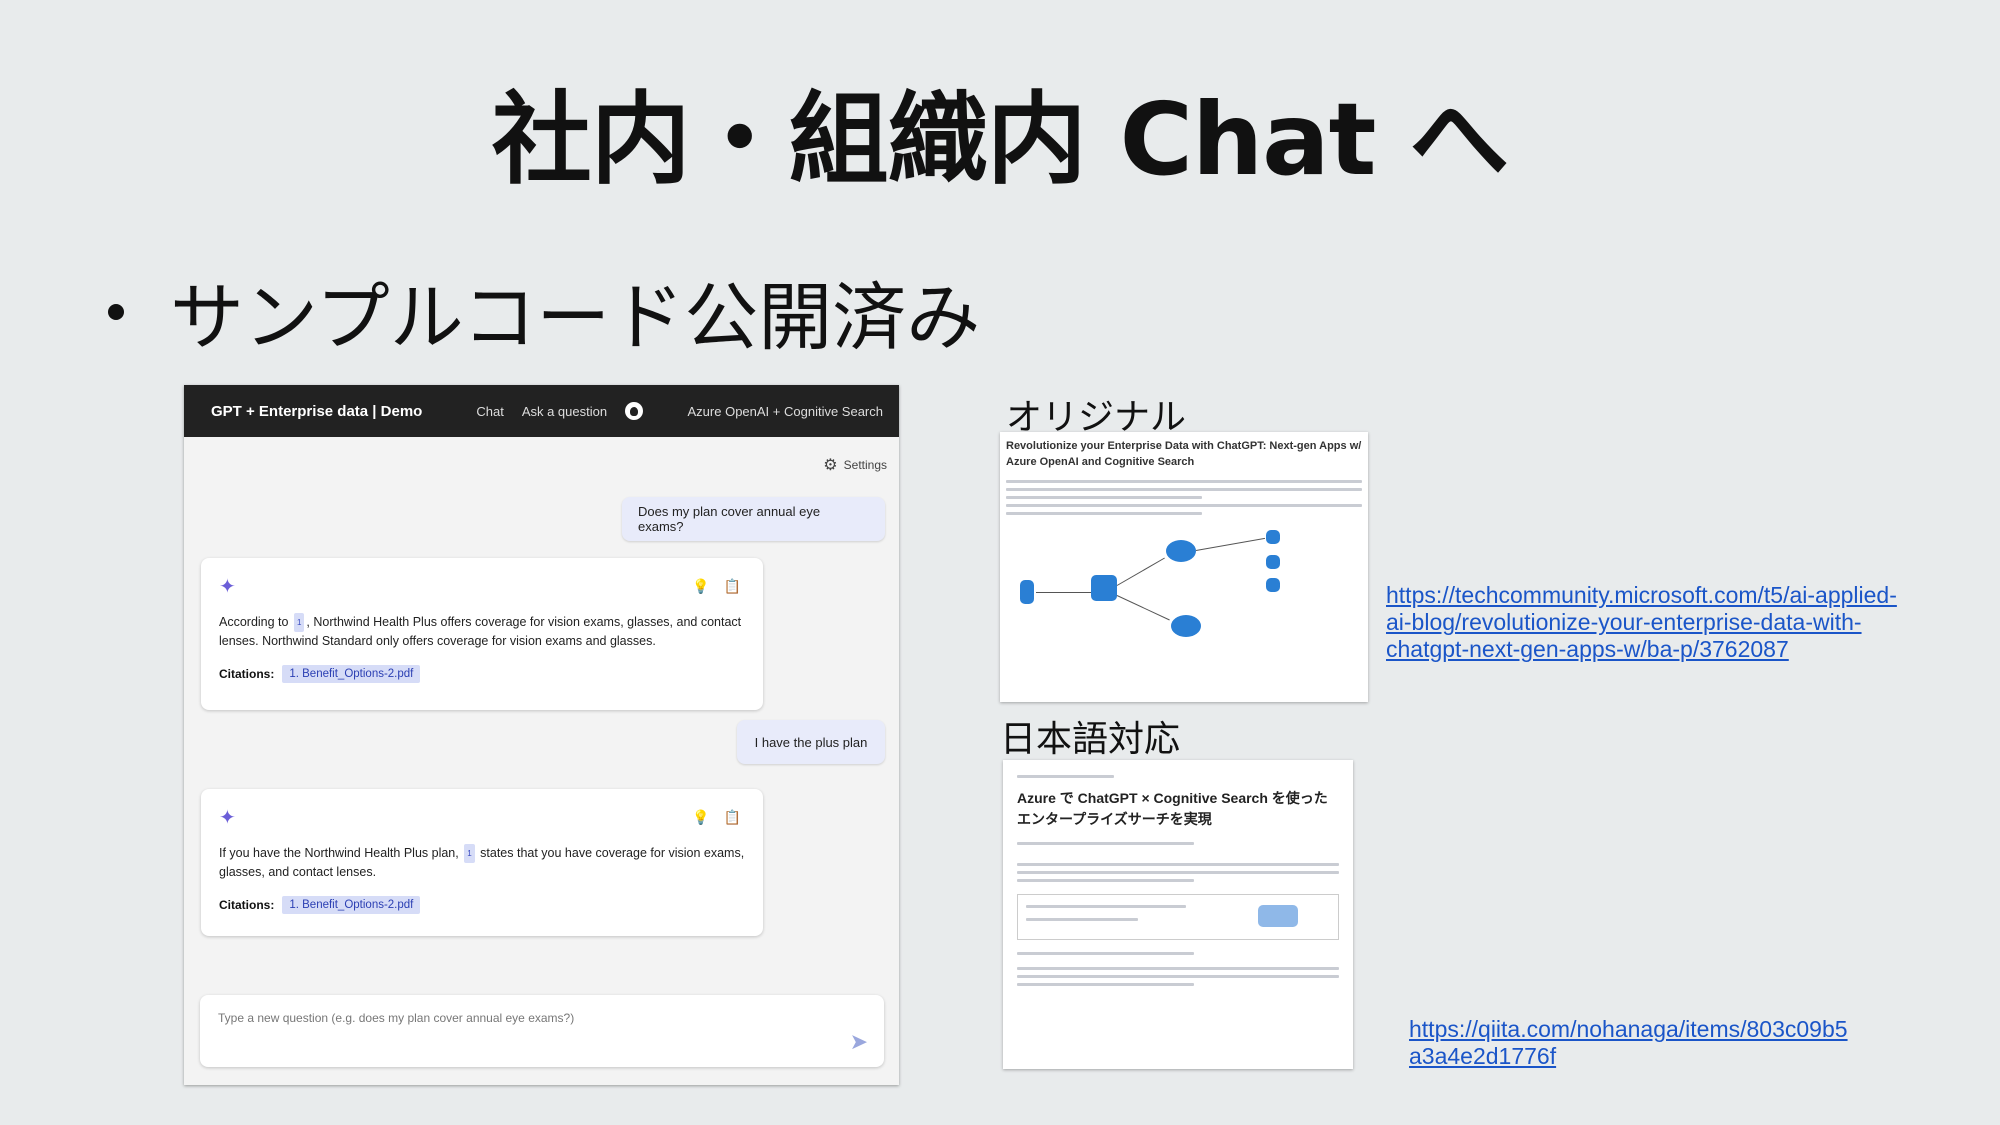 This screenshot has width=2000, height=1125. Describe the element at coordinates (1090, 739) in the screenshot. I see `japanese-label: 日本語対応` at that location.